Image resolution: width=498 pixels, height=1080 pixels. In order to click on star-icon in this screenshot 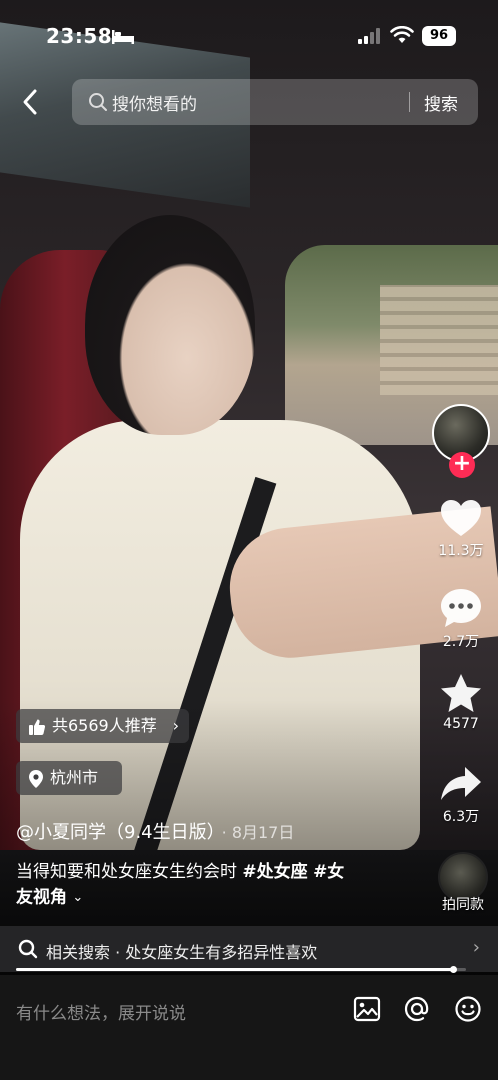, I will do `click(461, 693)`.